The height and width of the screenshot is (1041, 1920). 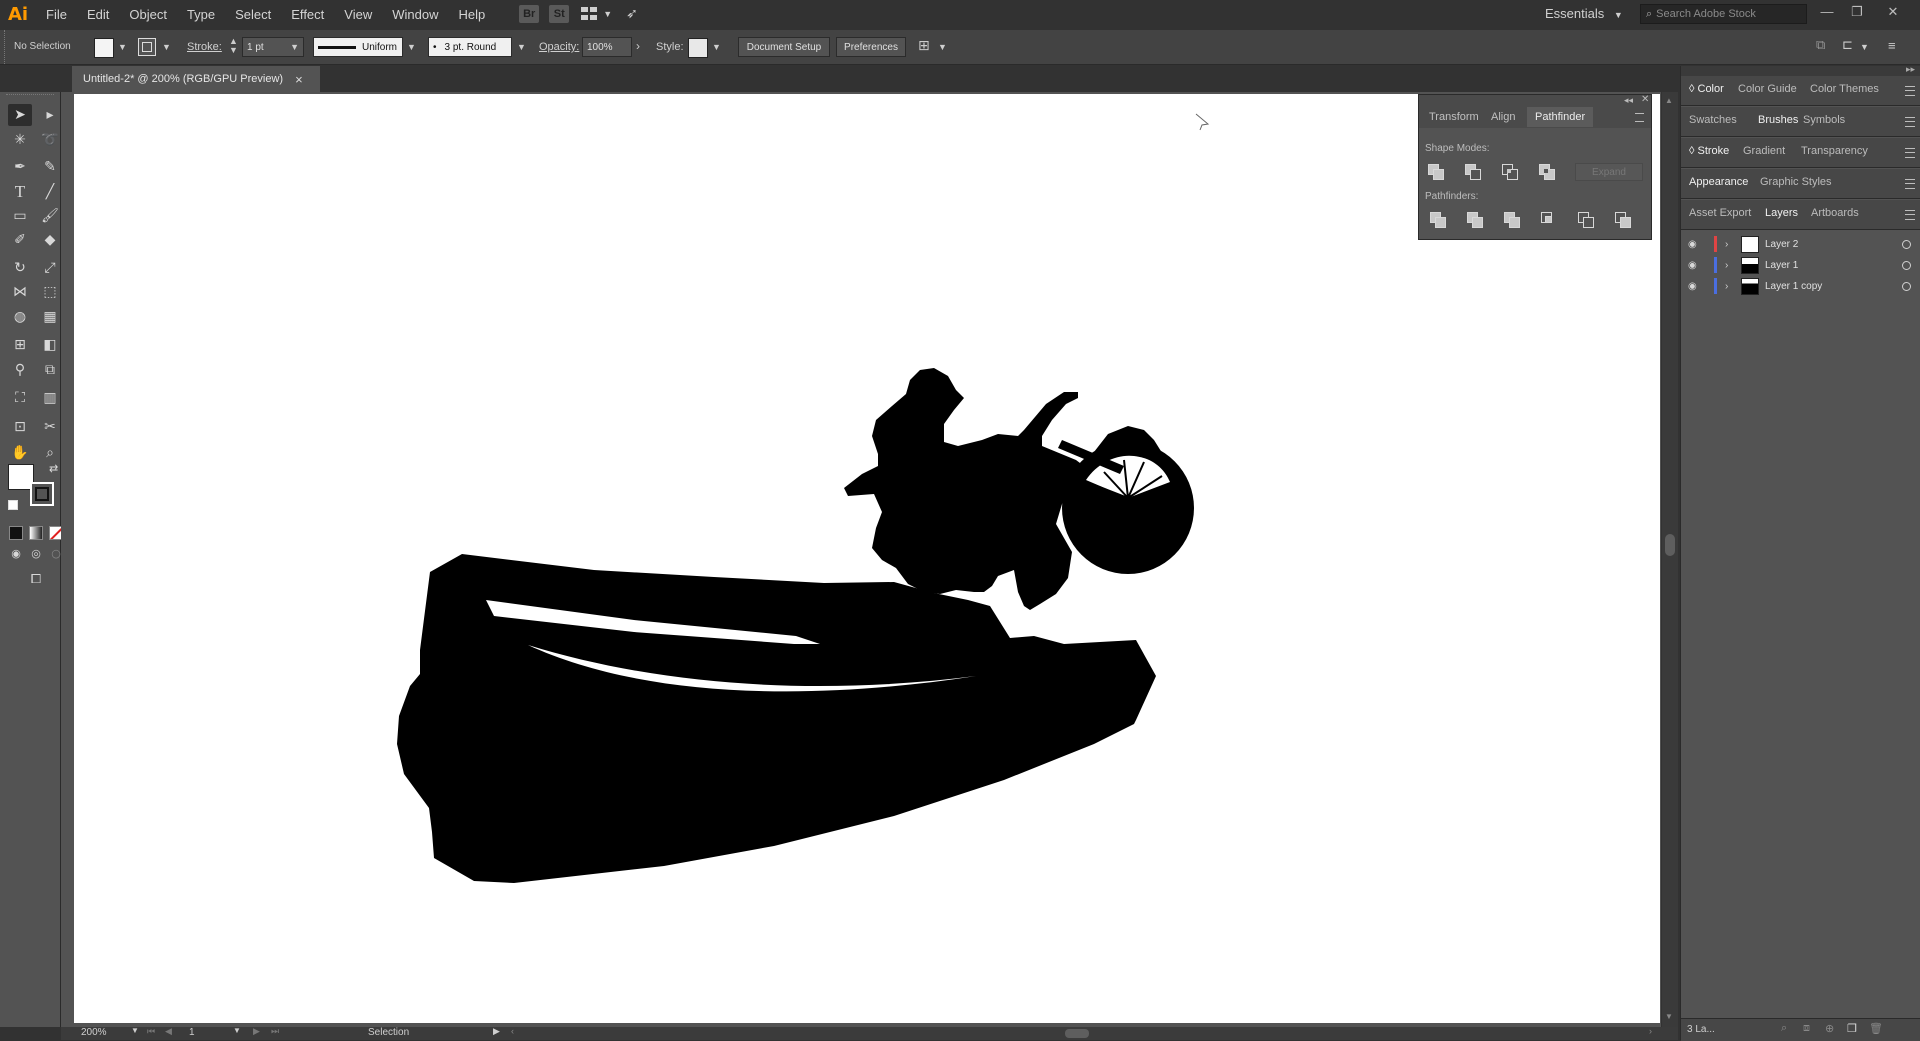 What do you see at coordinates (196, 79) in the screenshot?
I see `document-tab: Untitled-2* @ 200% (RGB/GPU Preview) ×` at bounding box center [196, 79].